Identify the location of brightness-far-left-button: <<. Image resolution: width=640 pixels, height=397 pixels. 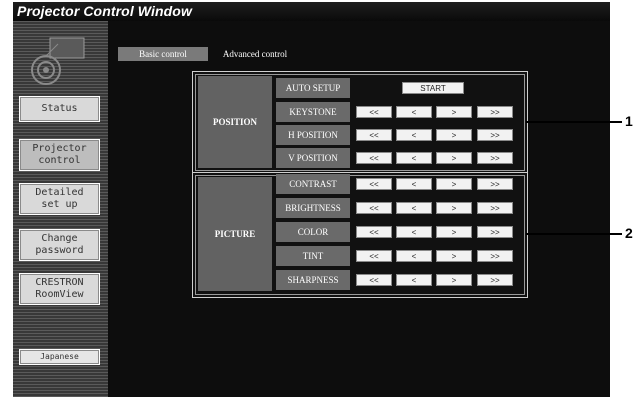
(374, 208).